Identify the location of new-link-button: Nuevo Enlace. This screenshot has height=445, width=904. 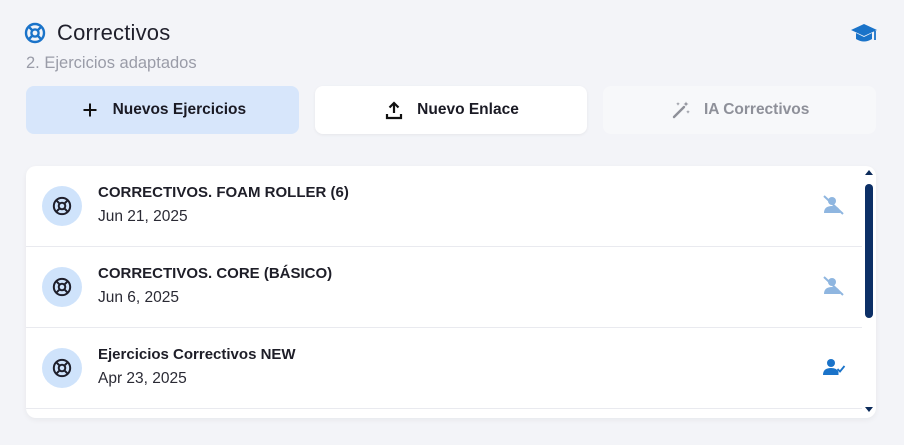
(451, 110).